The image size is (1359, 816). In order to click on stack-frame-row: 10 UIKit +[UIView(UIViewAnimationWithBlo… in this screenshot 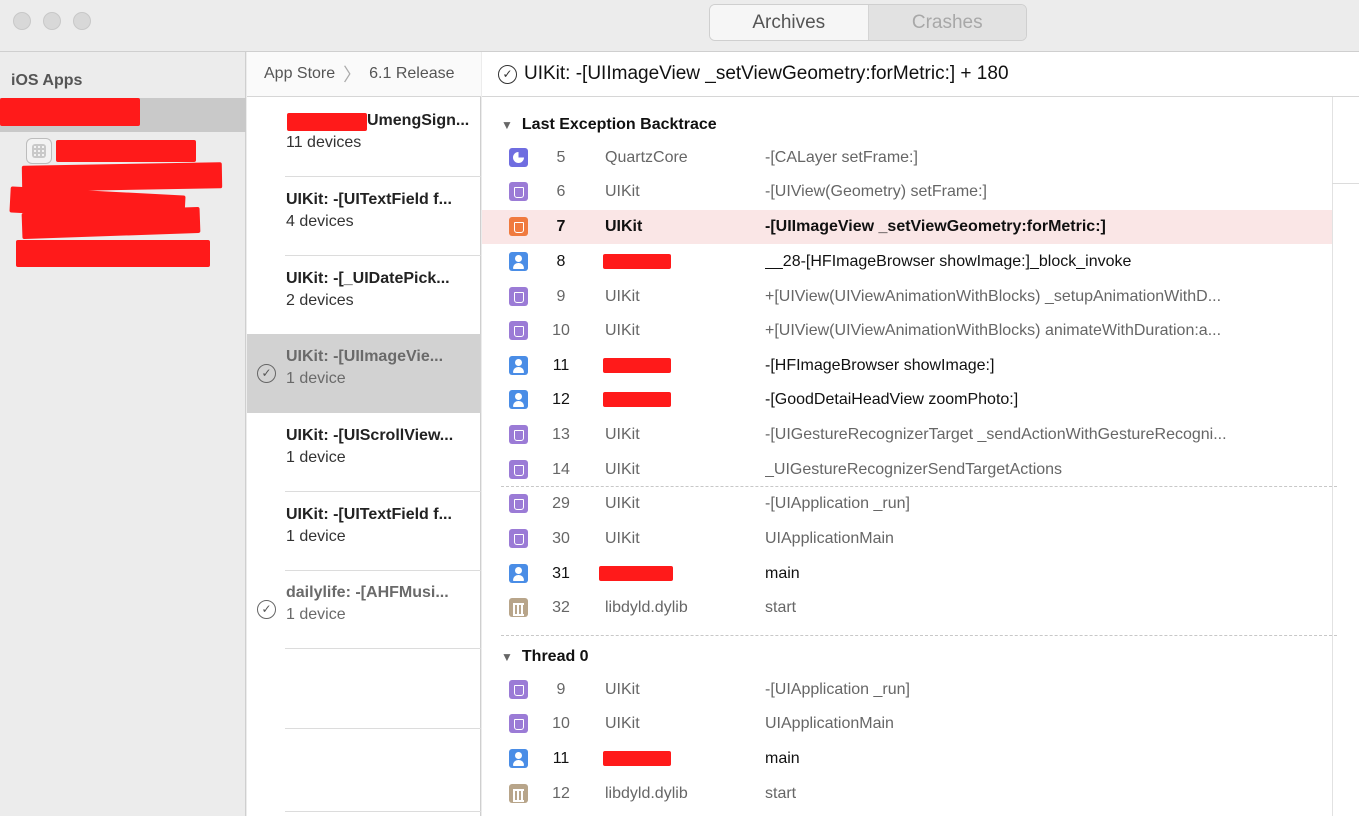, I will do `click(907, 331)`.